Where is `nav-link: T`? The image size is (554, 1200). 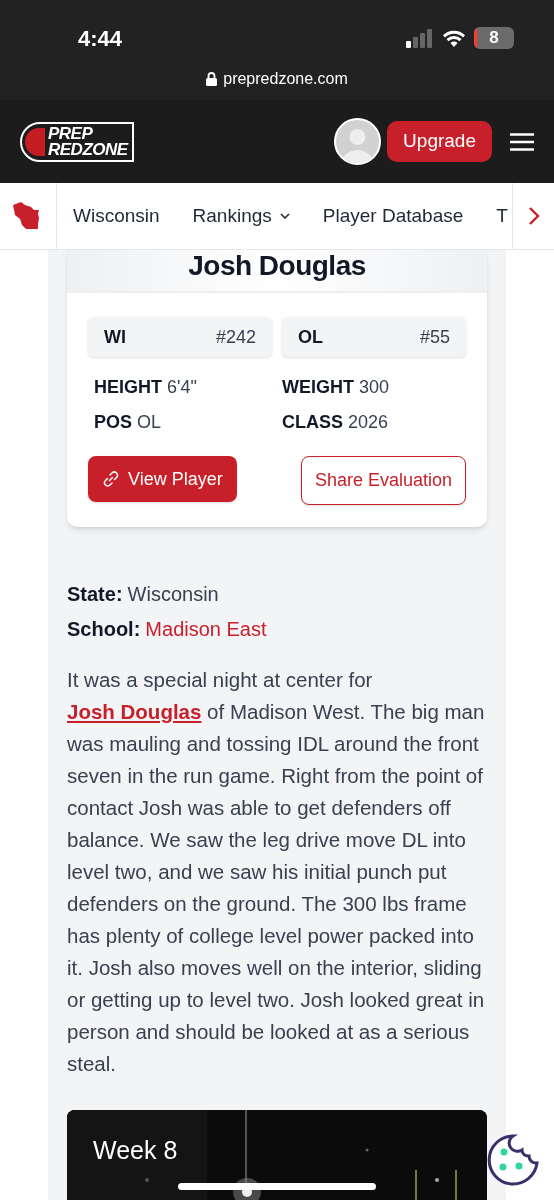 nav-link: T is located at coordinates (502, 216).